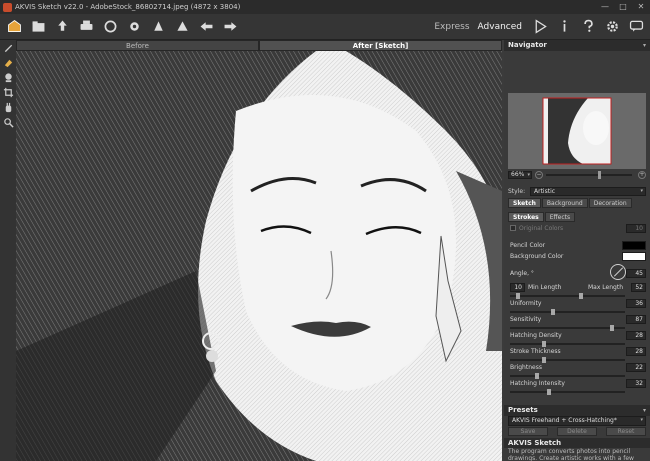 Image resolution: width=650 pixels, height=461 pixels. I want to click on hatching-intensity-row: Hatching Intensity 32, so click(577, 387).